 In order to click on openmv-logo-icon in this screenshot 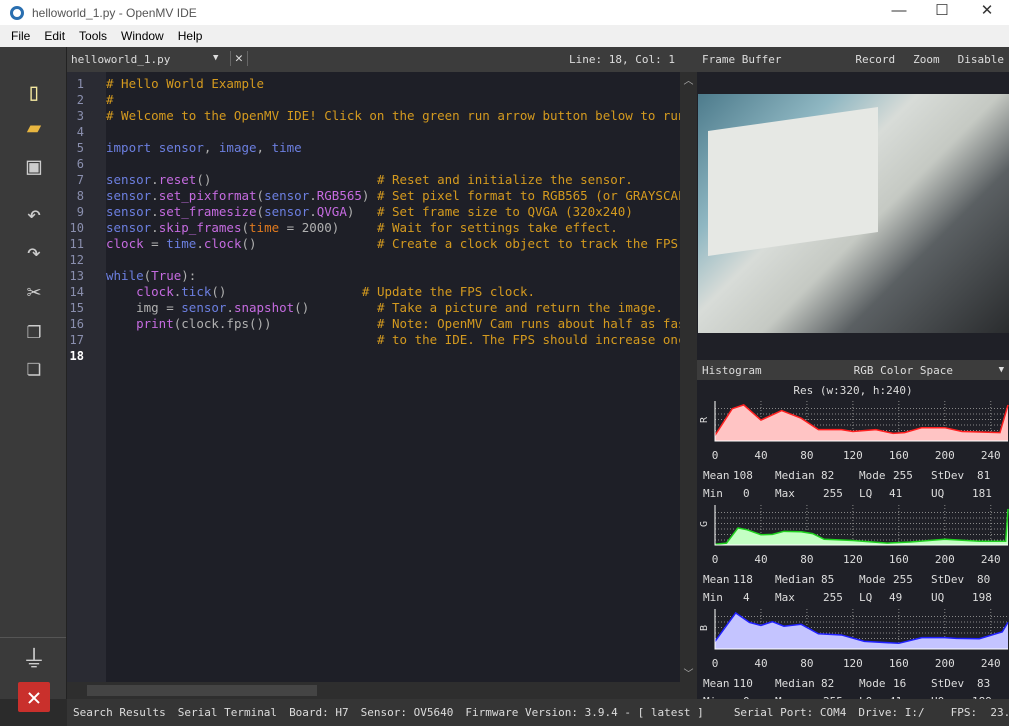, I will do `click(17, 12)`.